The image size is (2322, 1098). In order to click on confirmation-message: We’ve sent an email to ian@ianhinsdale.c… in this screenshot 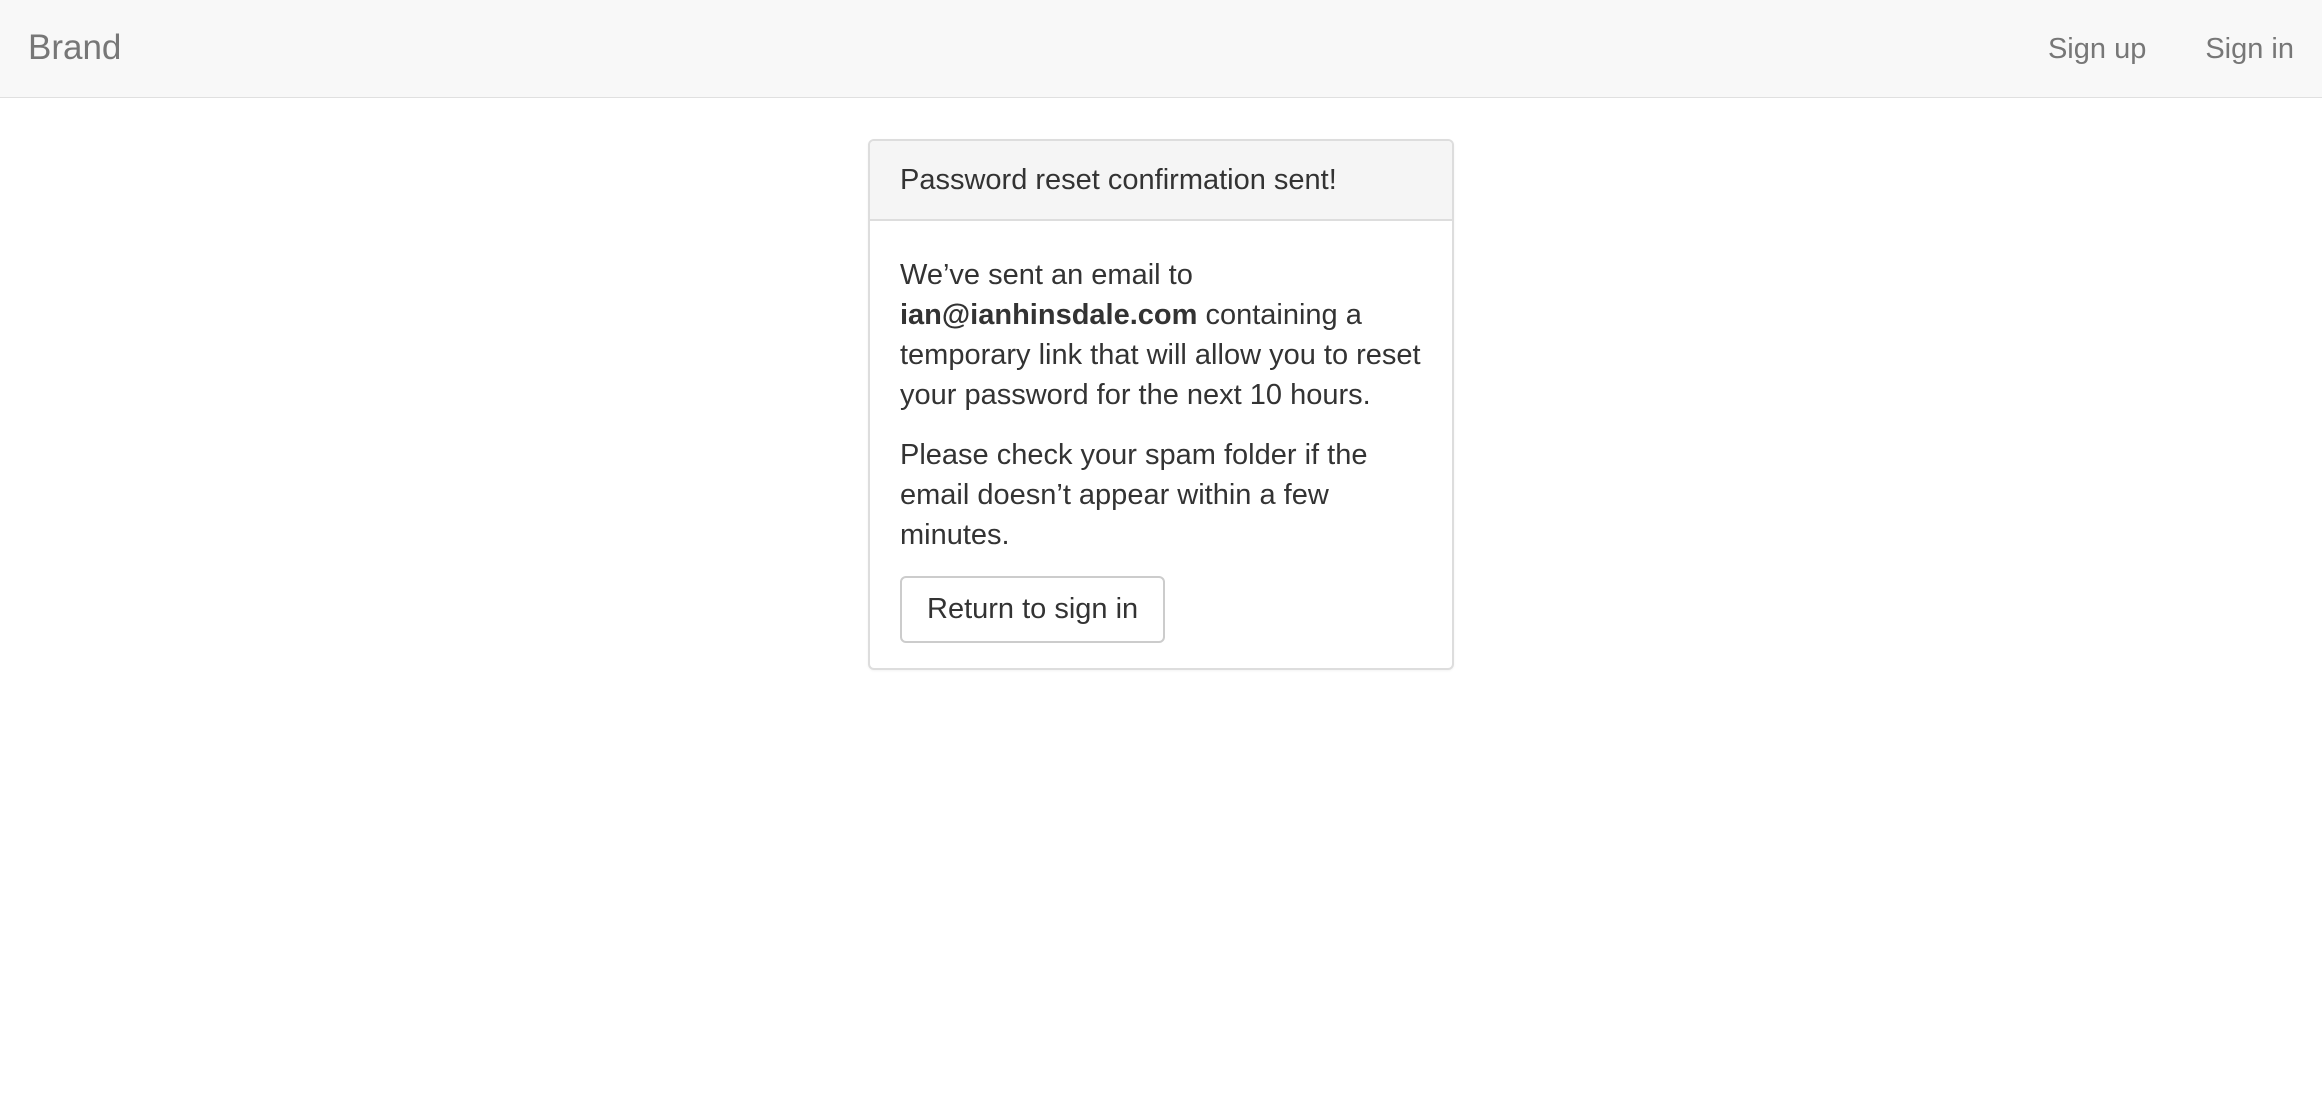, I will do `click(1161, 335)`.